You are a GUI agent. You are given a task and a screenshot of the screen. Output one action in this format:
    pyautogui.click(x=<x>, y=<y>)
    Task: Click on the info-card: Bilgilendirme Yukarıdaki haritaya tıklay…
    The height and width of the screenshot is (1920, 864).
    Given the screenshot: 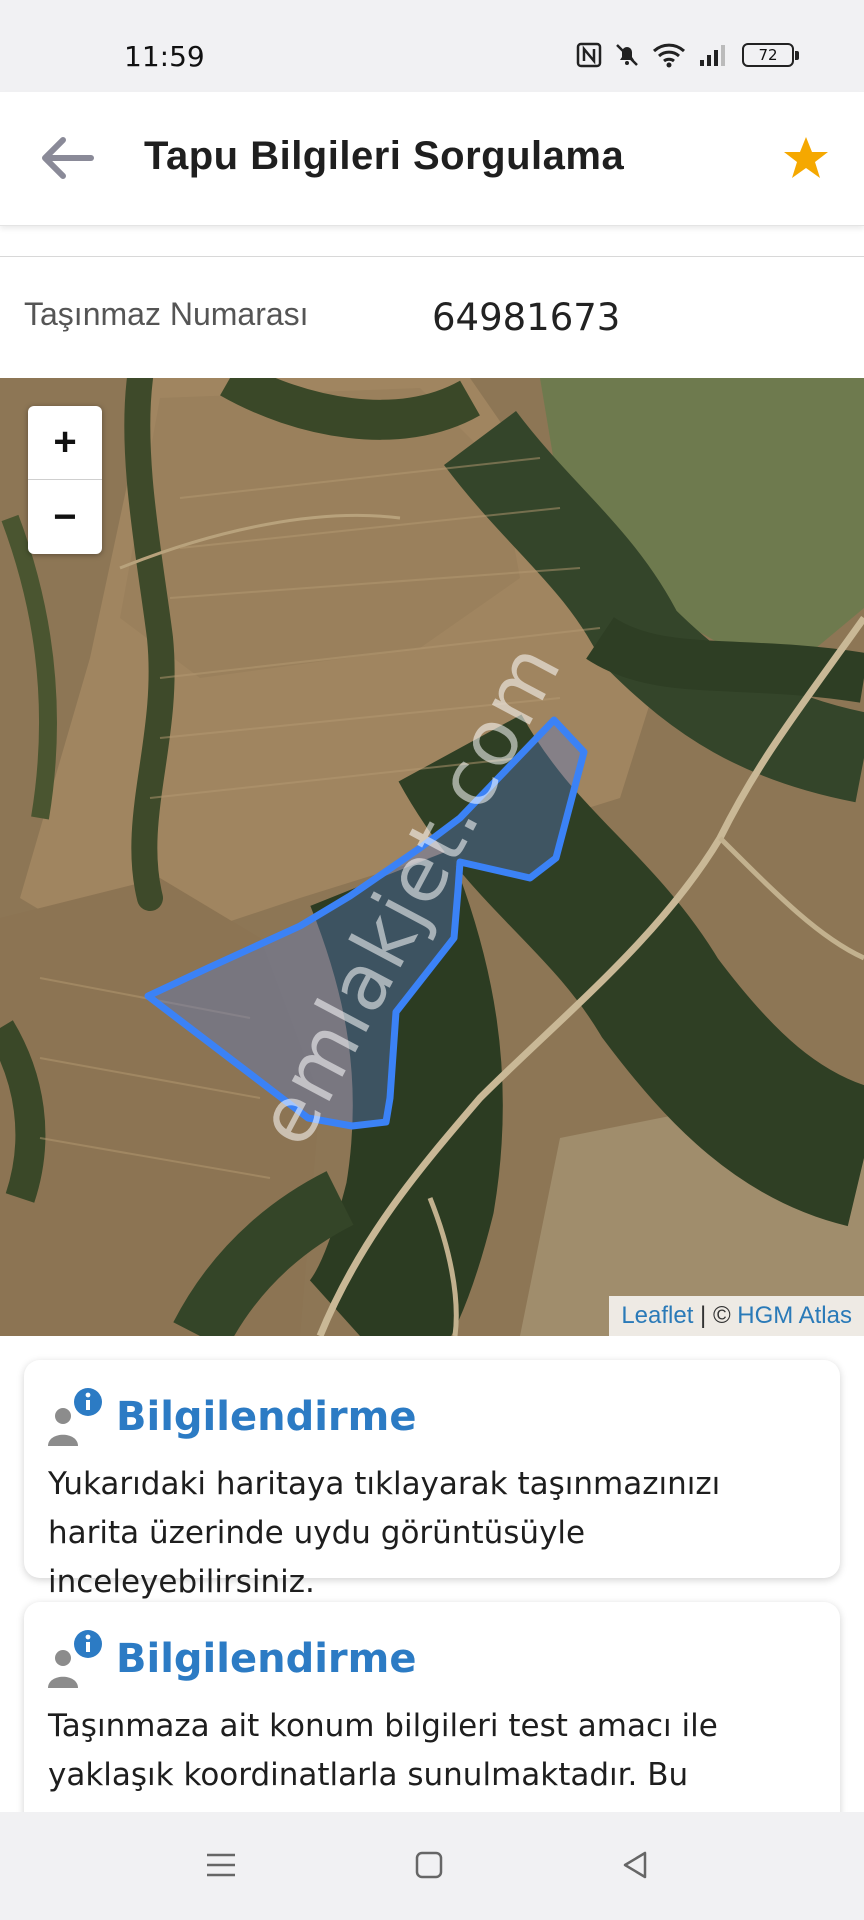 What is the action you would take?
    pyautogui.click(x=432, y=1480)
    